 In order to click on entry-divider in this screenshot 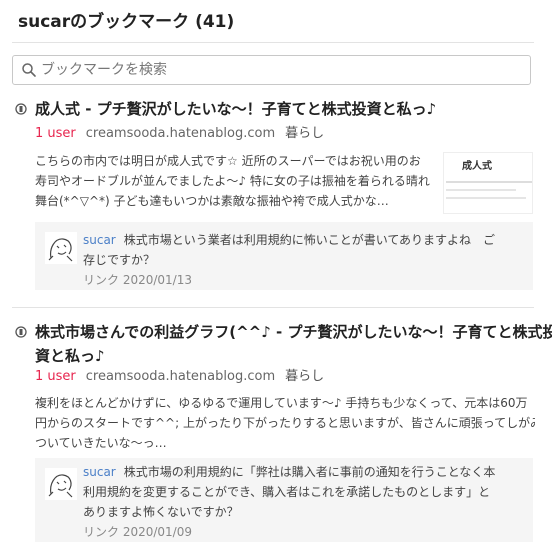, I will do `click(273, 307)`.